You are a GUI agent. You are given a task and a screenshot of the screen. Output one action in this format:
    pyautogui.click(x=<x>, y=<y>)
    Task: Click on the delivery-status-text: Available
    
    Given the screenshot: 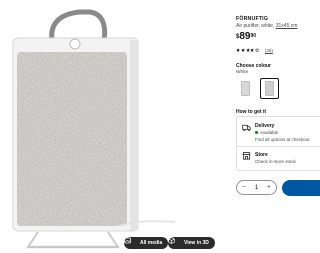 What is the action you would take?
    pyautogui.click(x=269, y=132)
    